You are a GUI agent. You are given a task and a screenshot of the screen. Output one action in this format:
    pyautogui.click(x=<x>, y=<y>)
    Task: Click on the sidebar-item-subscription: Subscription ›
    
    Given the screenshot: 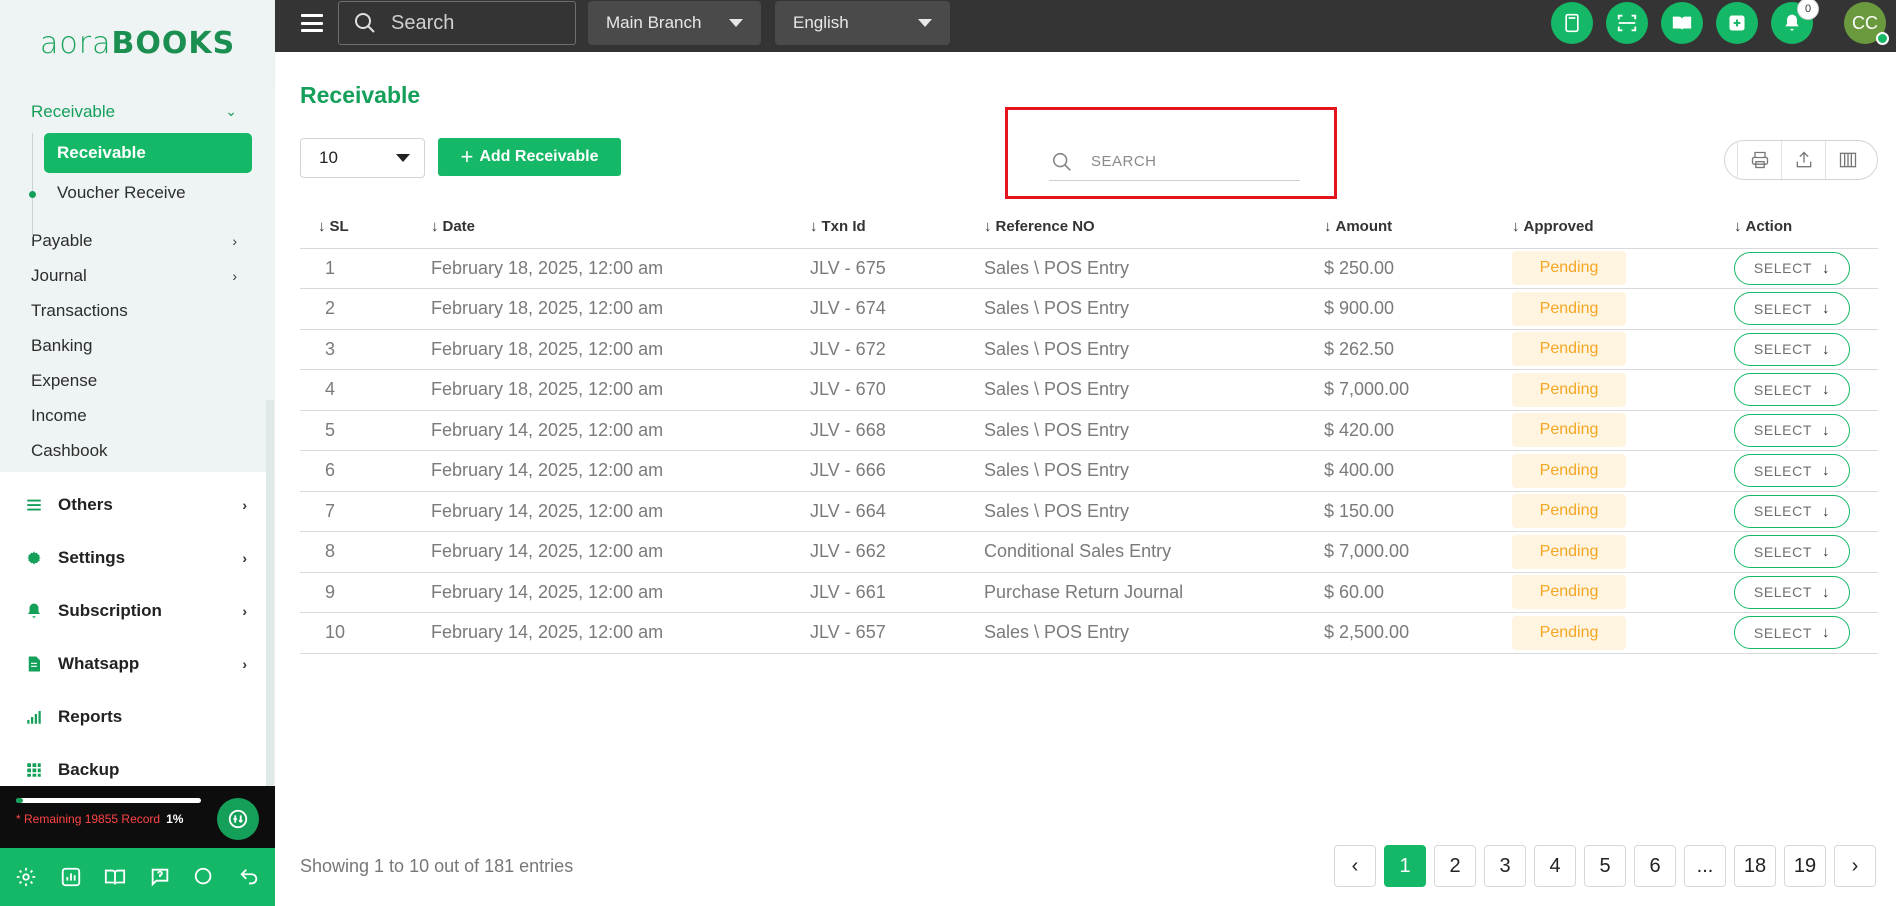 What is the action you would take?
    pyautogui.click(x=137, y=610)
    